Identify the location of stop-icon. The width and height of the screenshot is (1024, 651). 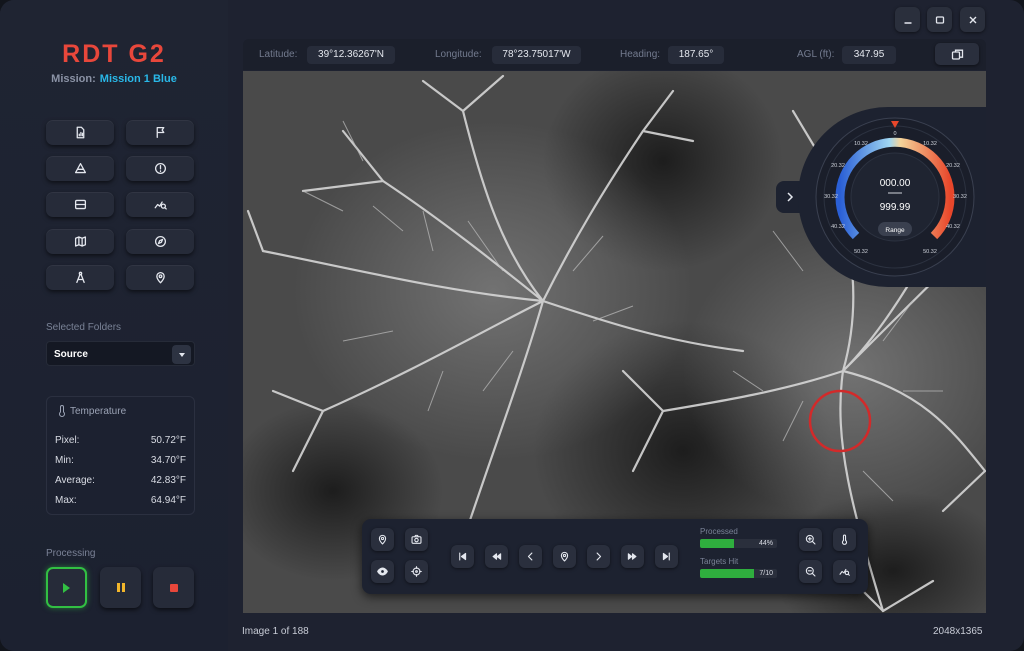
(173, 587).